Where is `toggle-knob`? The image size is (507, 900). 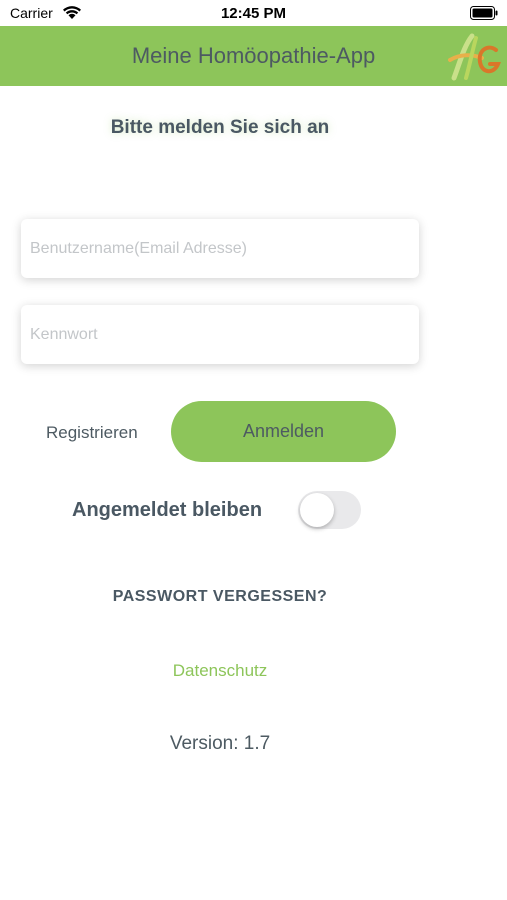
toggle-knob is located at coordinates (317, 510).